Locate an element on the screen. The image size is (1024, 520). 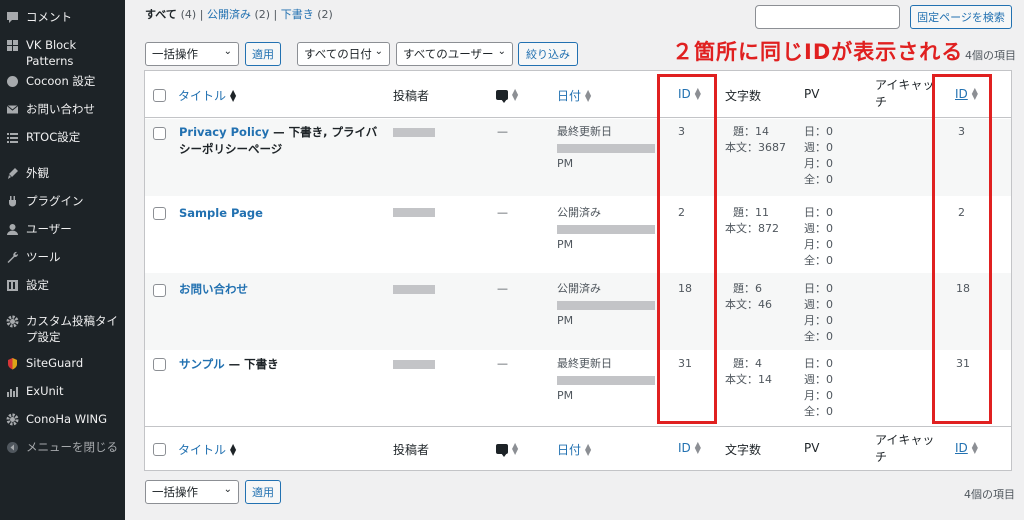
bulk-action-select: 一括操作 ⌄ is located at coordinates (192, 54).